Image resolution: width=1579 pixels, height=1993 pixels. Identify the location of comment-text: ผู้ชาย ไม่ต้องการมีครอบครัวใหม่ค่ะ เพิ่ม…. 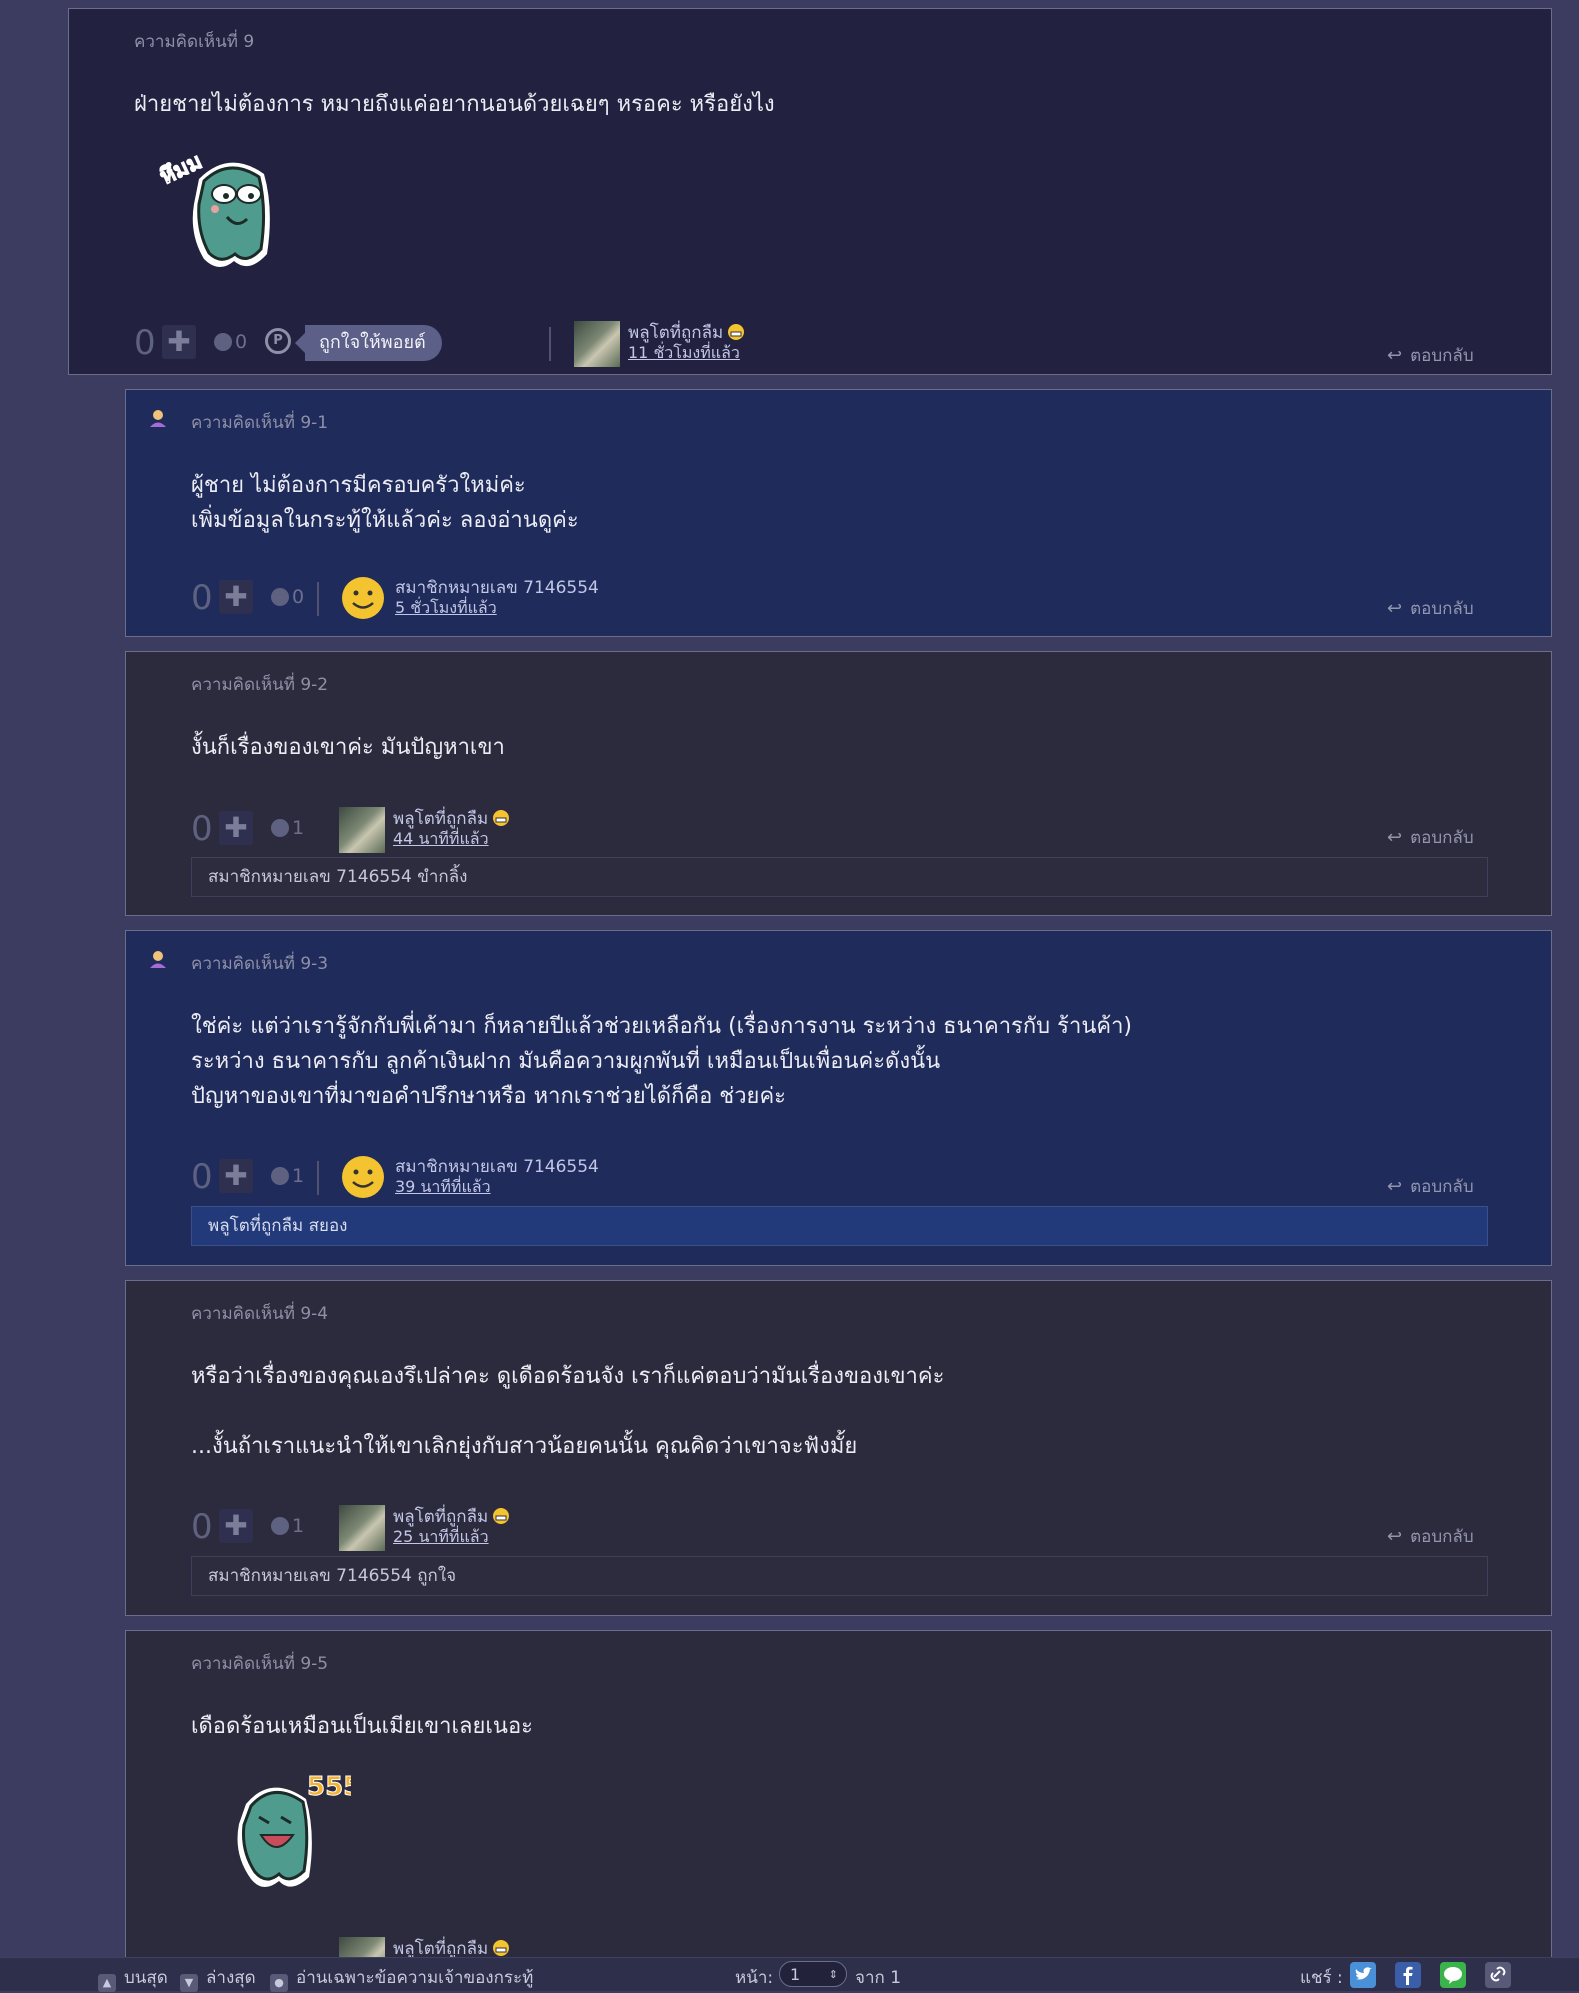
(385, 503).